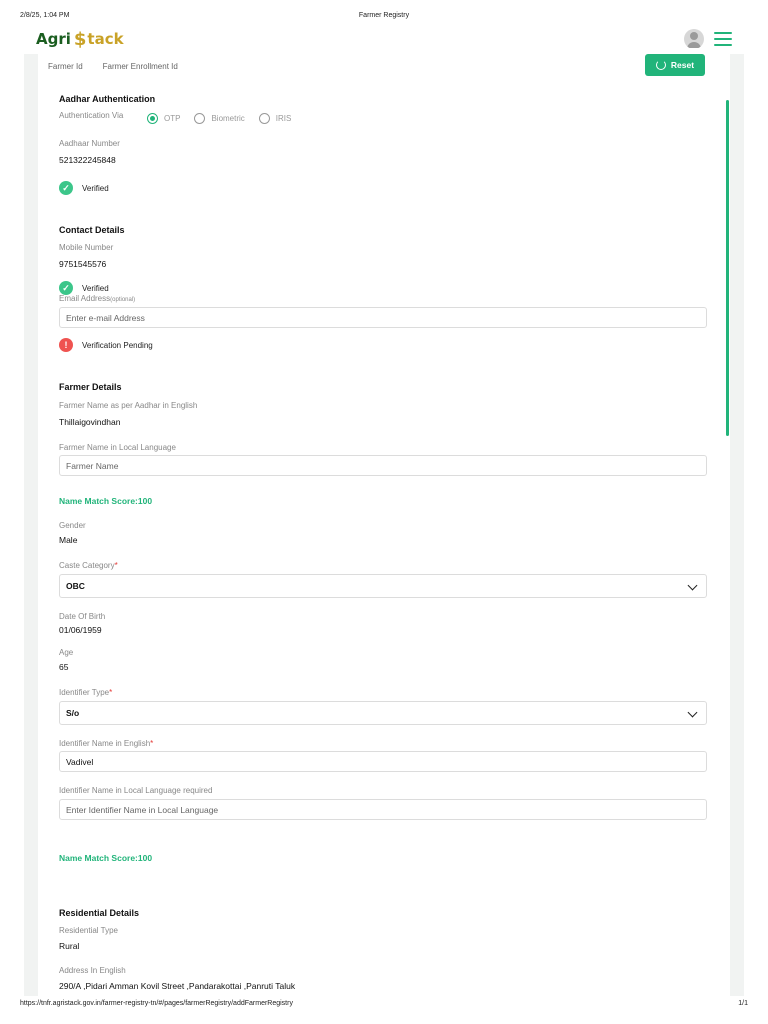 This screenshot has width=768, height=1024. I want to click on radio-otp: OTP, so click(163, 118).